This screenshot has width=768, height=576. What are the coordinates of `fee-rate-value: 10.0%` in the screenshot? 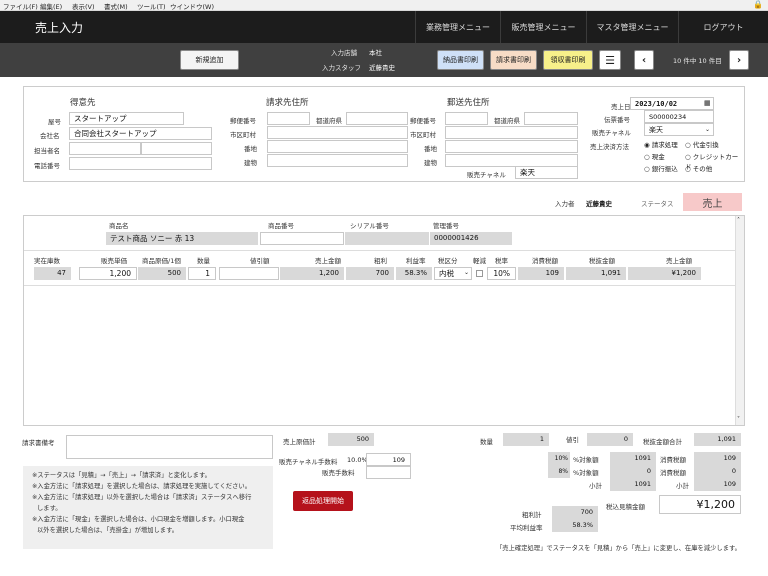 It's located at (357, 460).